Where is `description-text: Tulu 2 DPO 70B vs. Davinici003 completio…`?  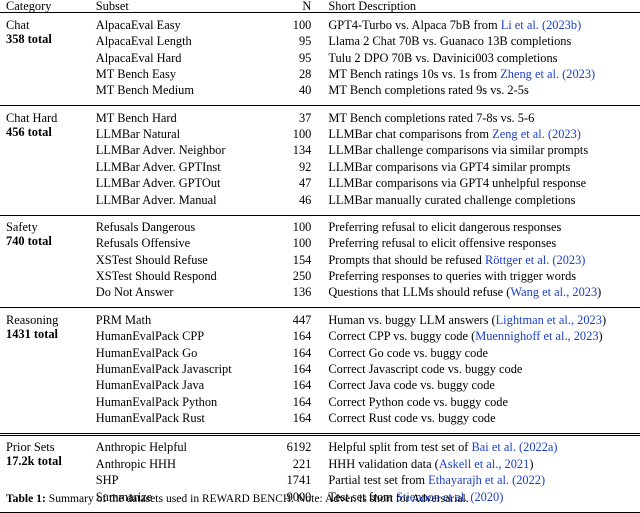 description-text: Tulu 2 DPO 70B vs. Davinici003 completio… is located at coordinates (443, 57).